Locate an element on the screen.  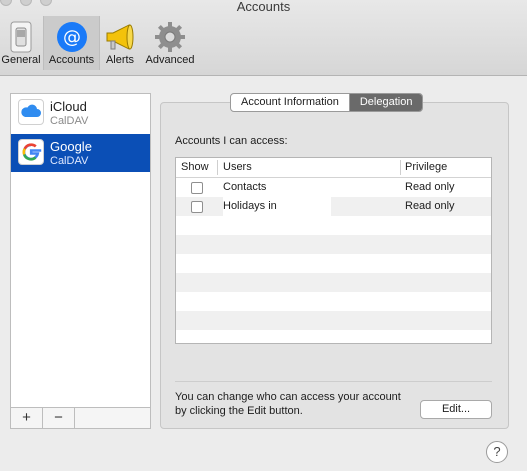
at-sign-icon: @ is located at coordinates (71, 37).